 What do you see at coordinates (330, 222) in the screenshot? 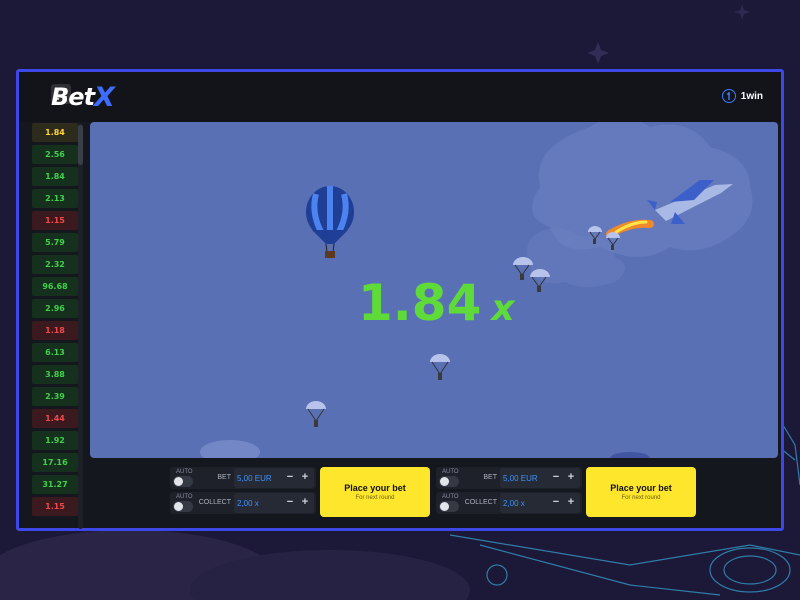
I see `hot-air-balloon` at bounding box center [330, 222].